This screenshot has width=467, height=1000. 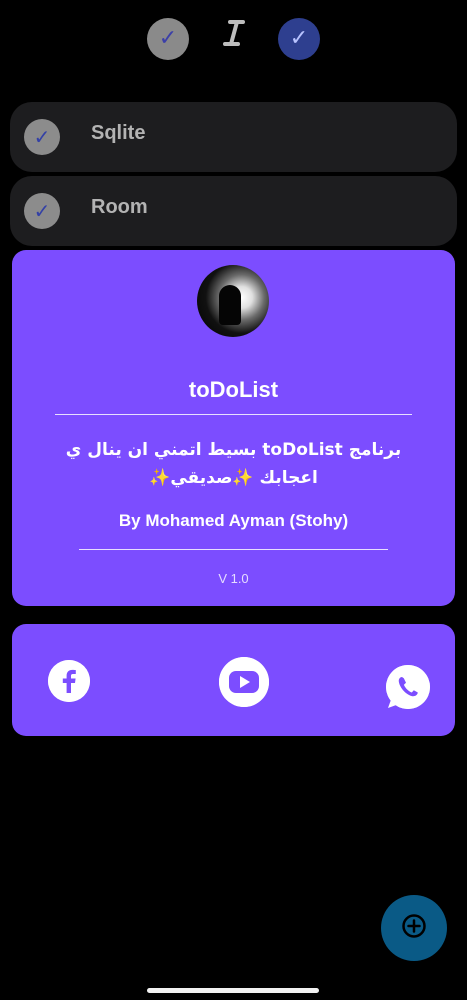 I want to click on app-title: toDoList, so click(x=233, y=389).